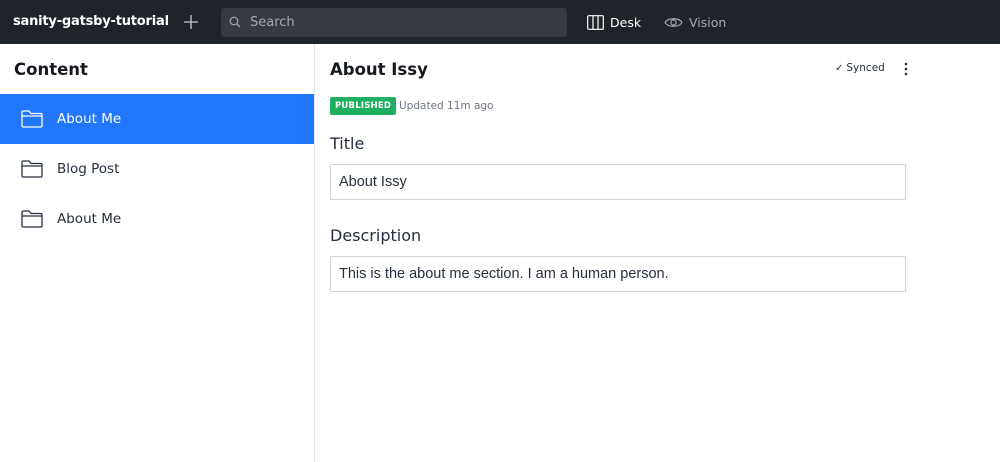  I want to click on search-box, so click(394, 22).